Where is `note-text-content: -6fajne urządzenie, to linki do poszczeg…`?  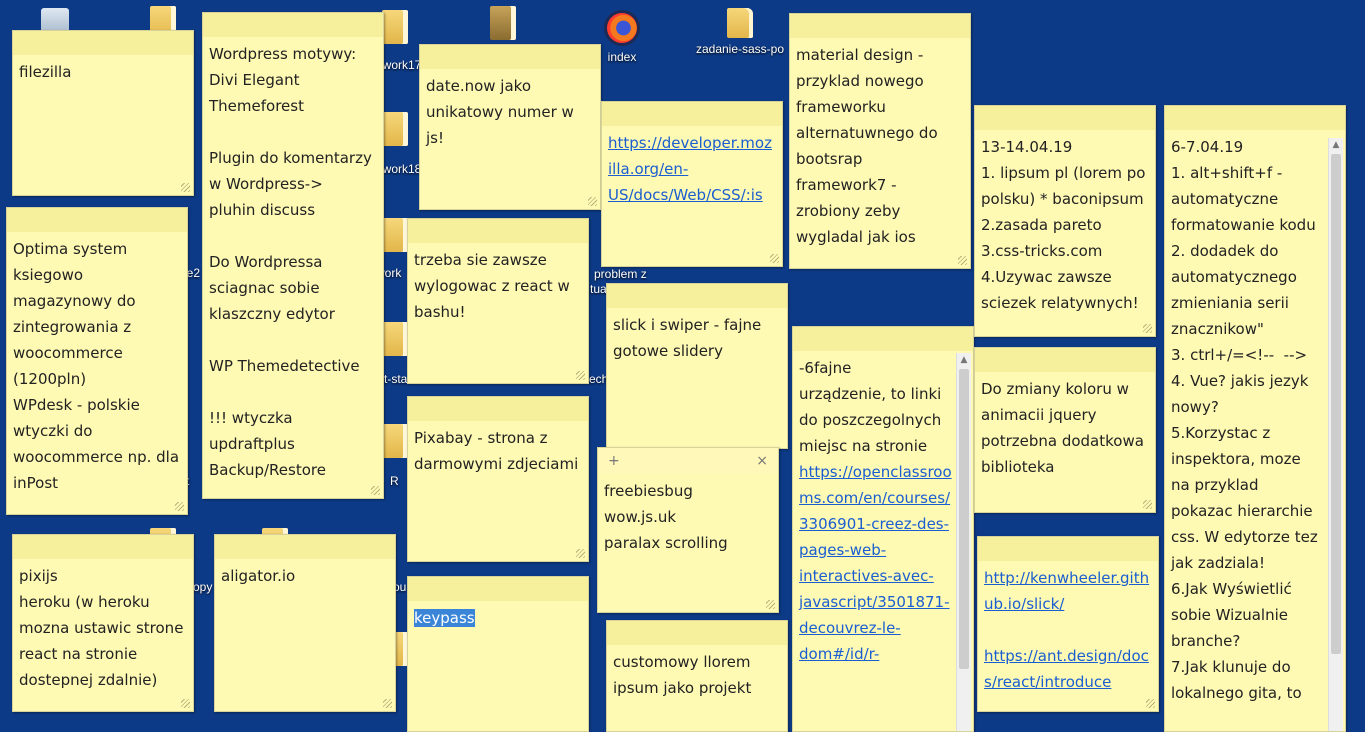 note-text-content: -6fajne urządzenie, to linki do poszczeg… is located at coordinates (870, 407).